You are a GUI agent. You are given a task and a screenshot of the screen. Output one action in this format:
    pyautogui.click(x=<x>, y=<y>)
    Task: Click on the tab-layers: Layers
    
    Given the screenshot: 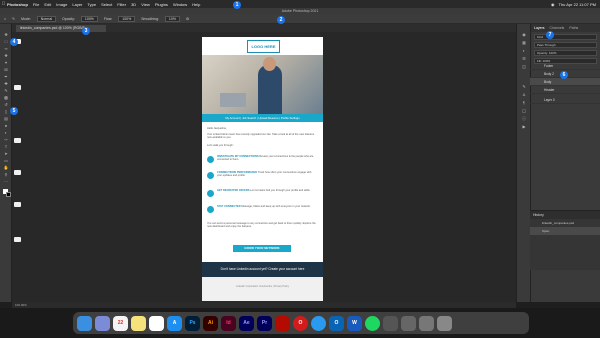 What is the action you would take?
    pyautogui.click(x=539, y=28)
    